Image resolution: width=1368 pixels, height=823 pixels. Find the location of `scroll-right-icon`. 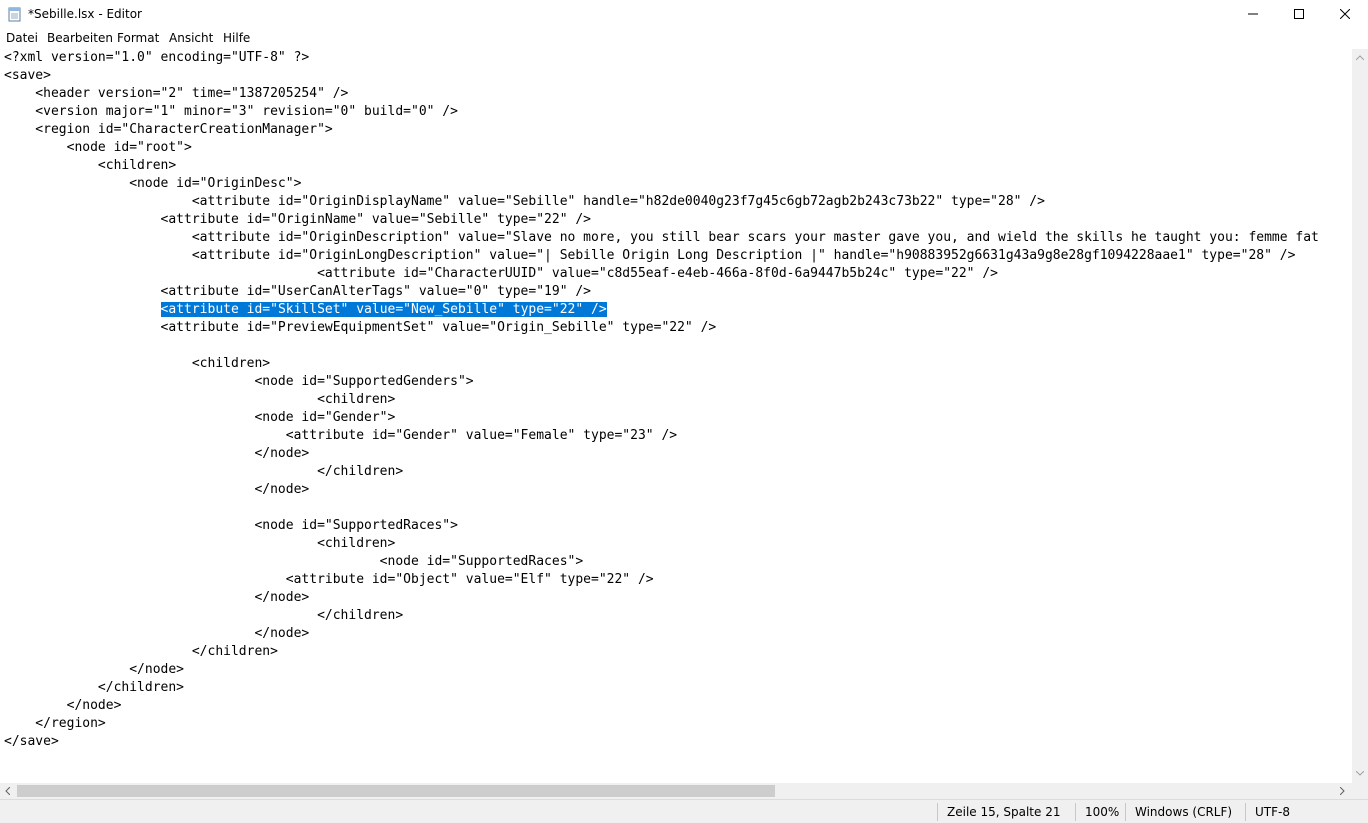

scroll-right-icon is located at coordinates (1342, 791).